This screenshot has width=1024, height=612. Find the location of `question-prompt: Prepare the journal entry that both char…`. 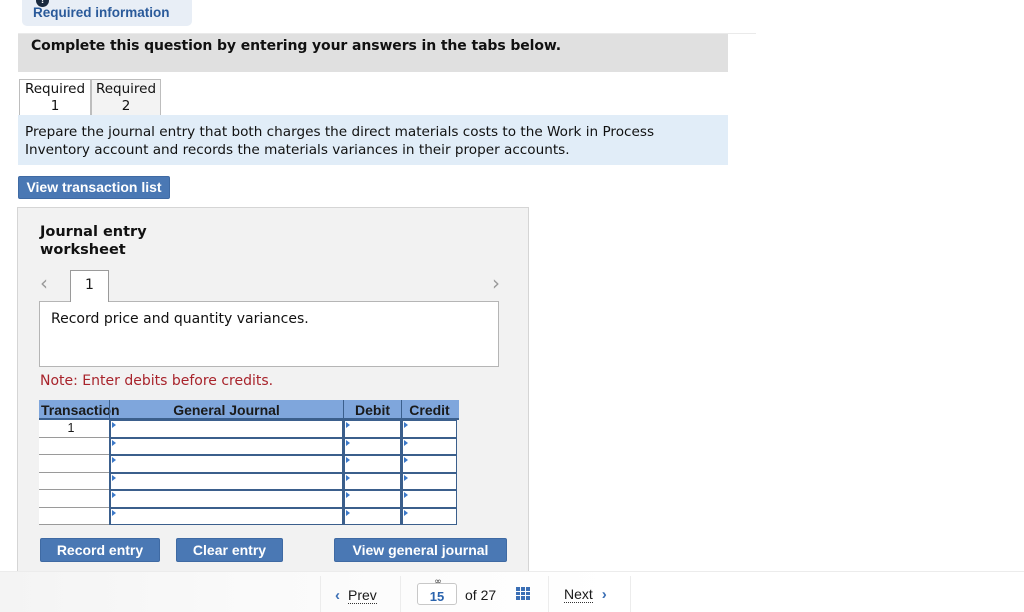

question-prompt: Prepare the journal entry that both char… is located at coordinates (373, 140).